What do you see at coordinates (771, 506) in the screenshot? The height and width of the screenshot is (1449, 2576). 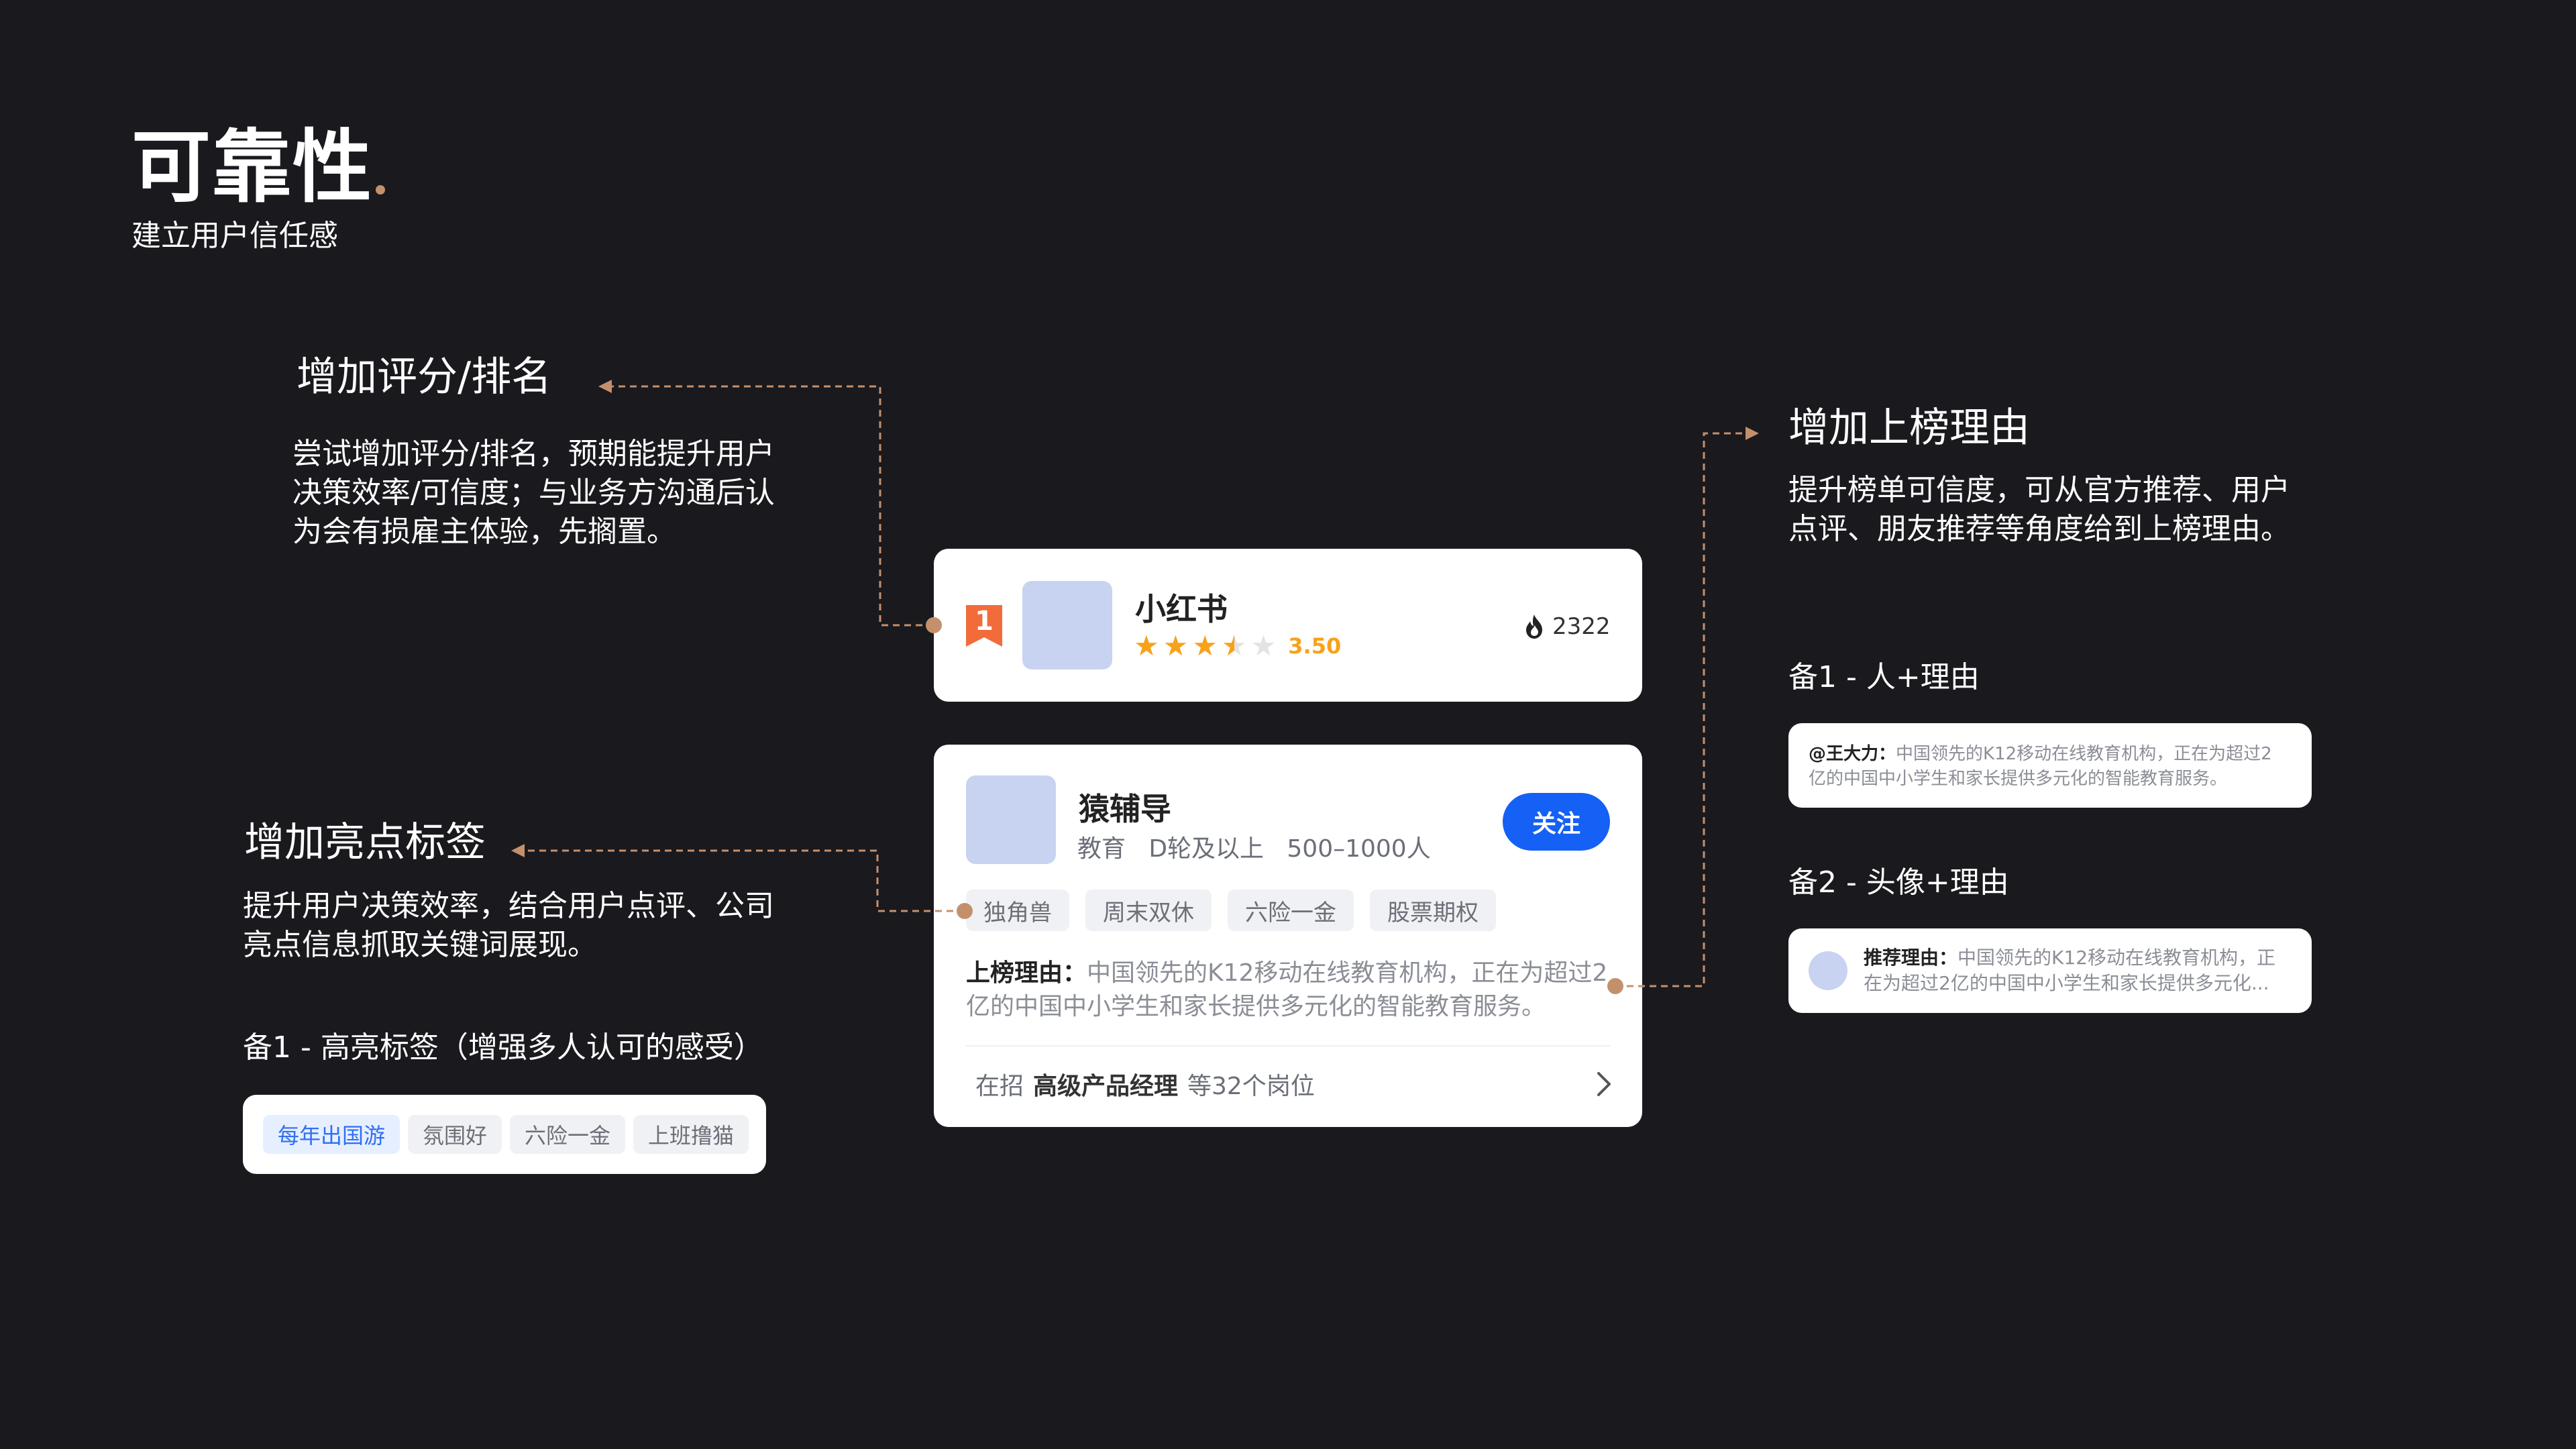 I see `rating-connector` at bounding box center [771, 506].